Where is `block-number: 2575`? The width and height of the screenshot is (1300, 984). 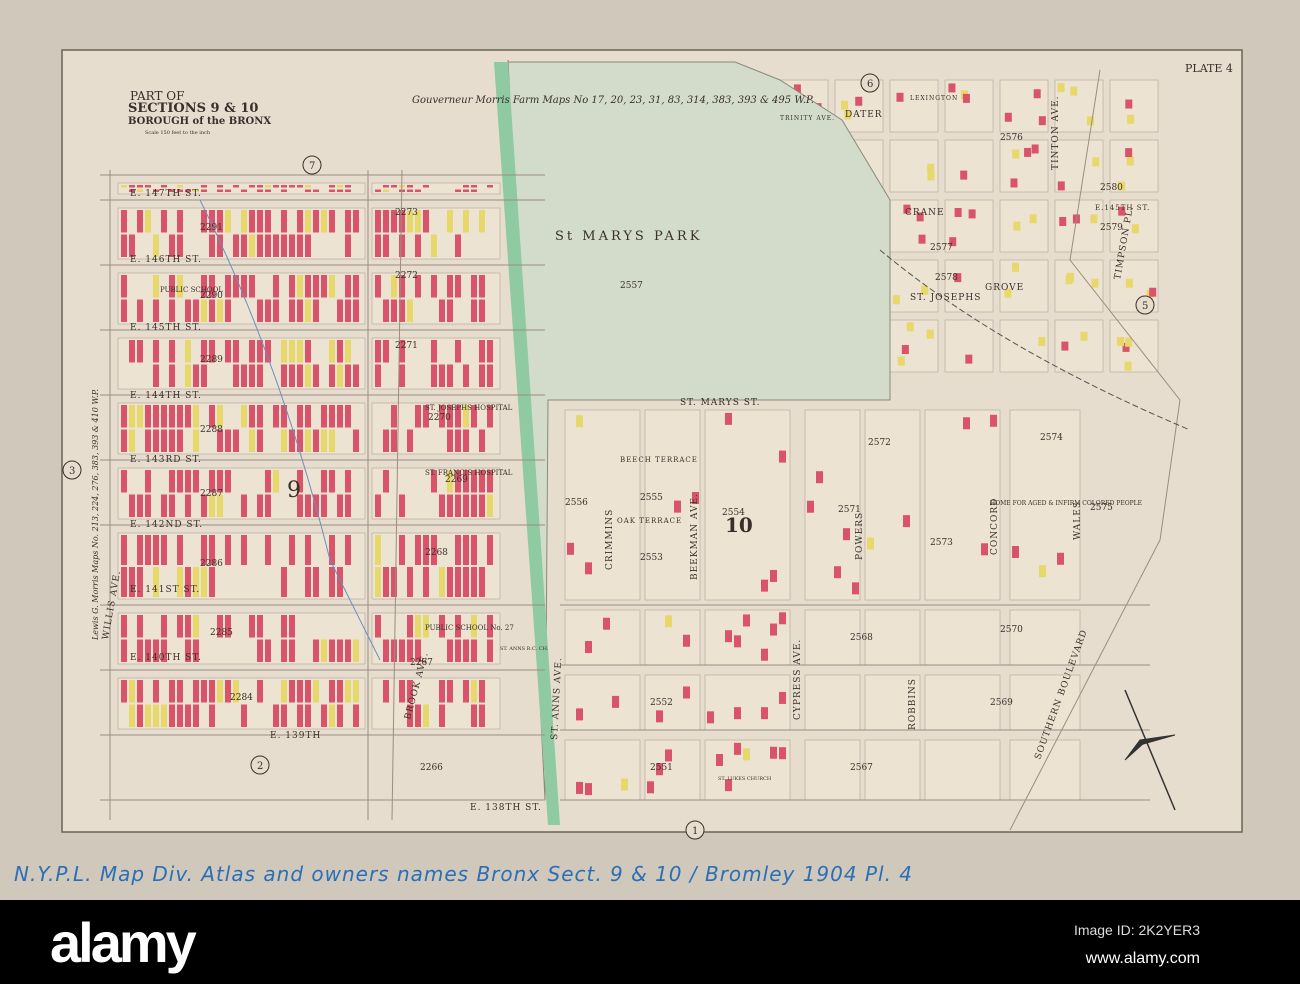
block-number: 2575 is located at coordinates (1101, 508).